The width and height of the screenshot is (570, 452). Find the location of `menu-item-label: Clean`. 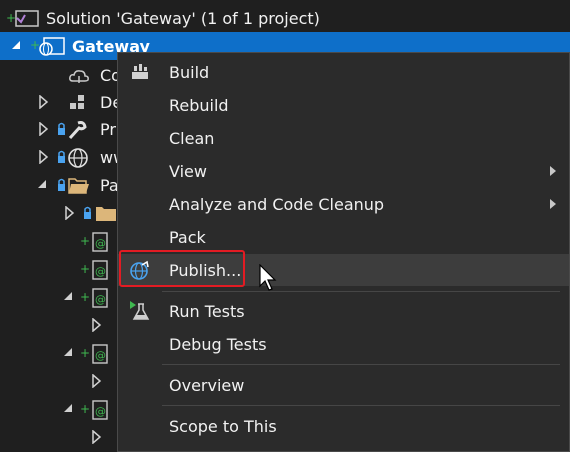

menu-item-label: Clean is located at coordinates (192, 138).